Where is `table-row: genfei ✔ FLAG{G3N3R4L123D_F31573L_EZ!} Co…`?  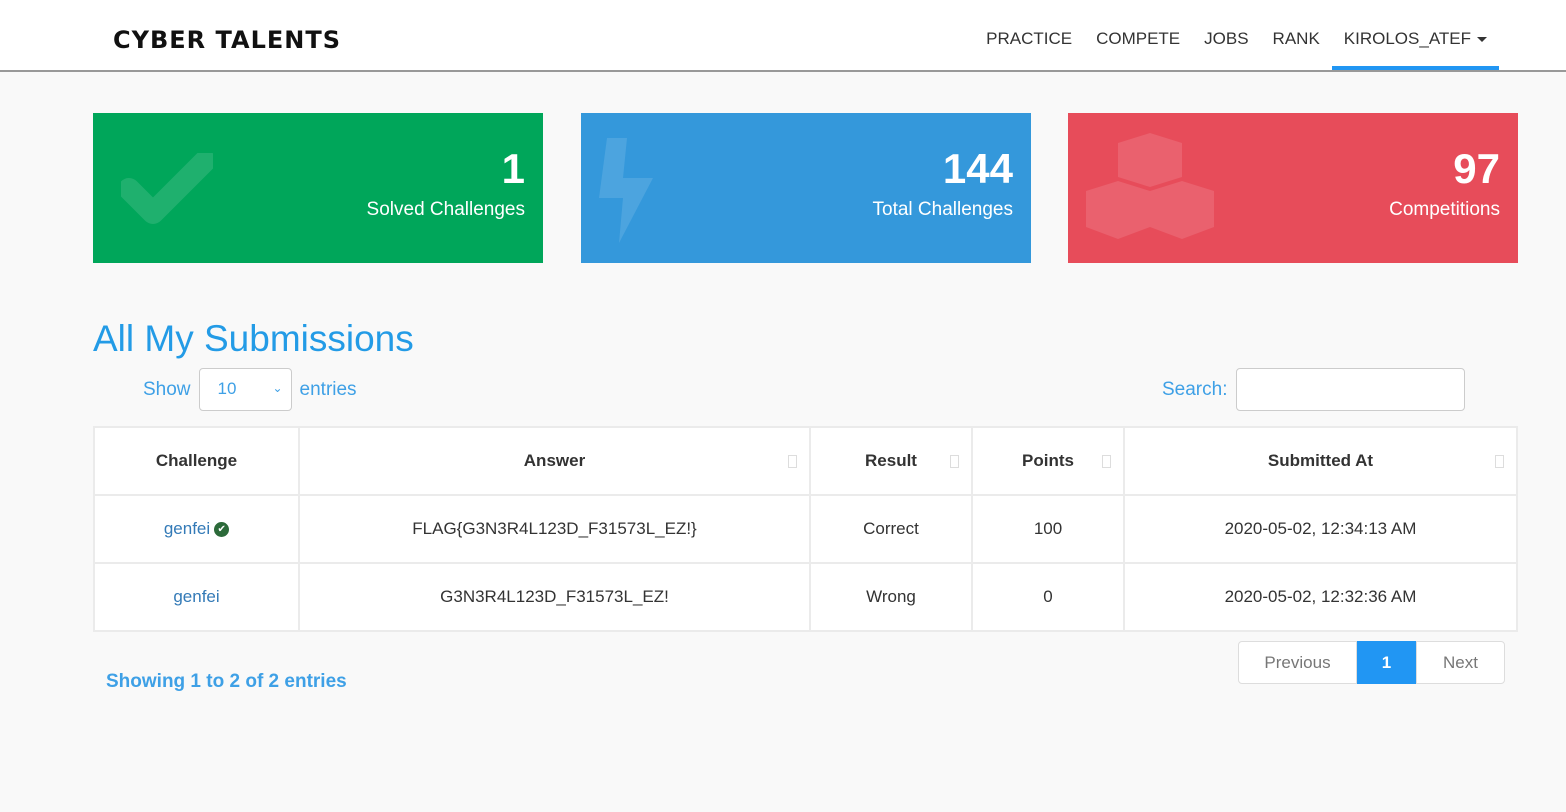
table-row: genfei ✔ FLAG{G3N3R4L123D_F31573L_EZ!} Co… is located at coordinates (805, 529).